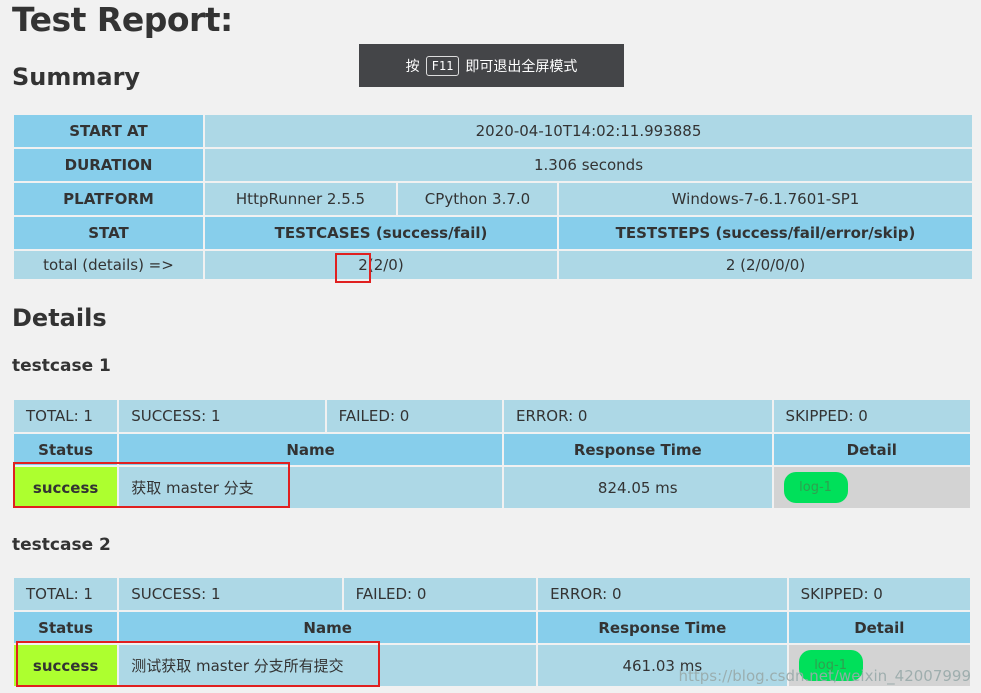 The image size is (981, 693). I want to click on tc2-status-header: Status, so click(66, 627).